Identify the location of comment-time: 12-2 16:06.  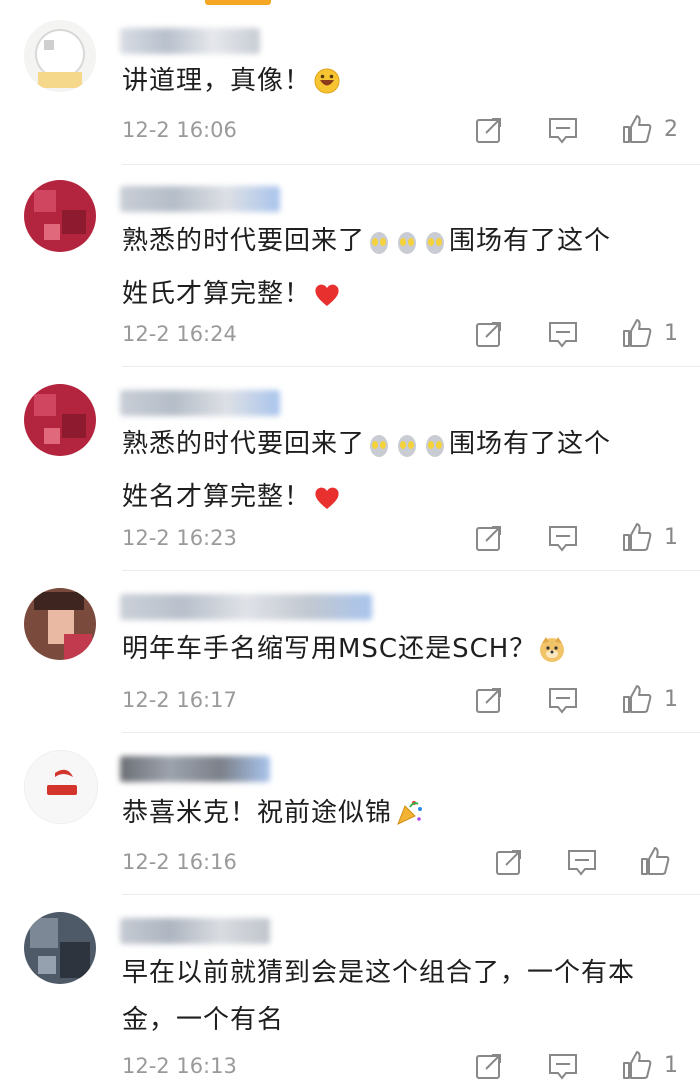
(179, 130).